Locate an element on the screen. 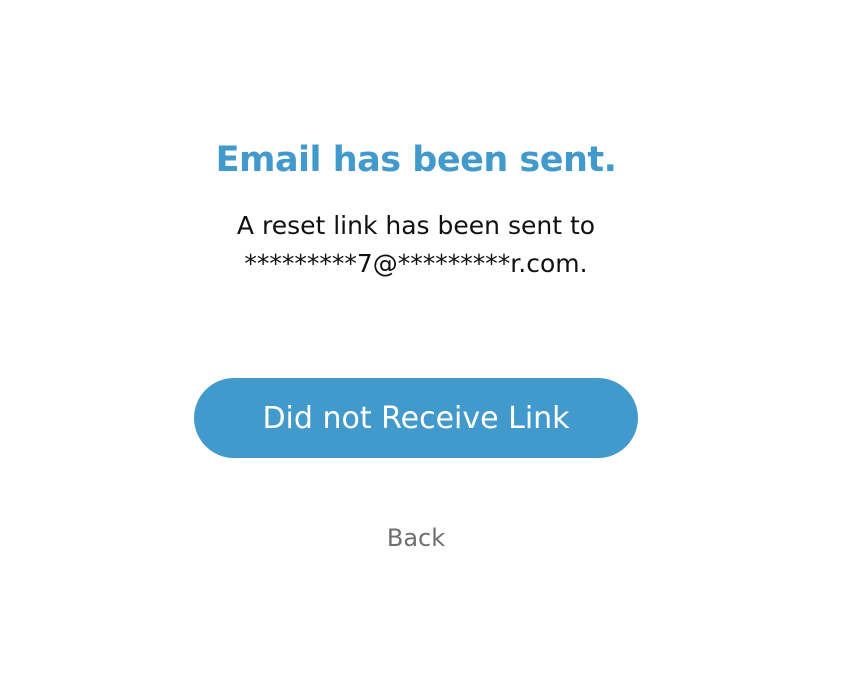 This screenshot has height=684, width=854. did-not-receive-link-button: Did not Receive Link is located at coordinates (416, 418).